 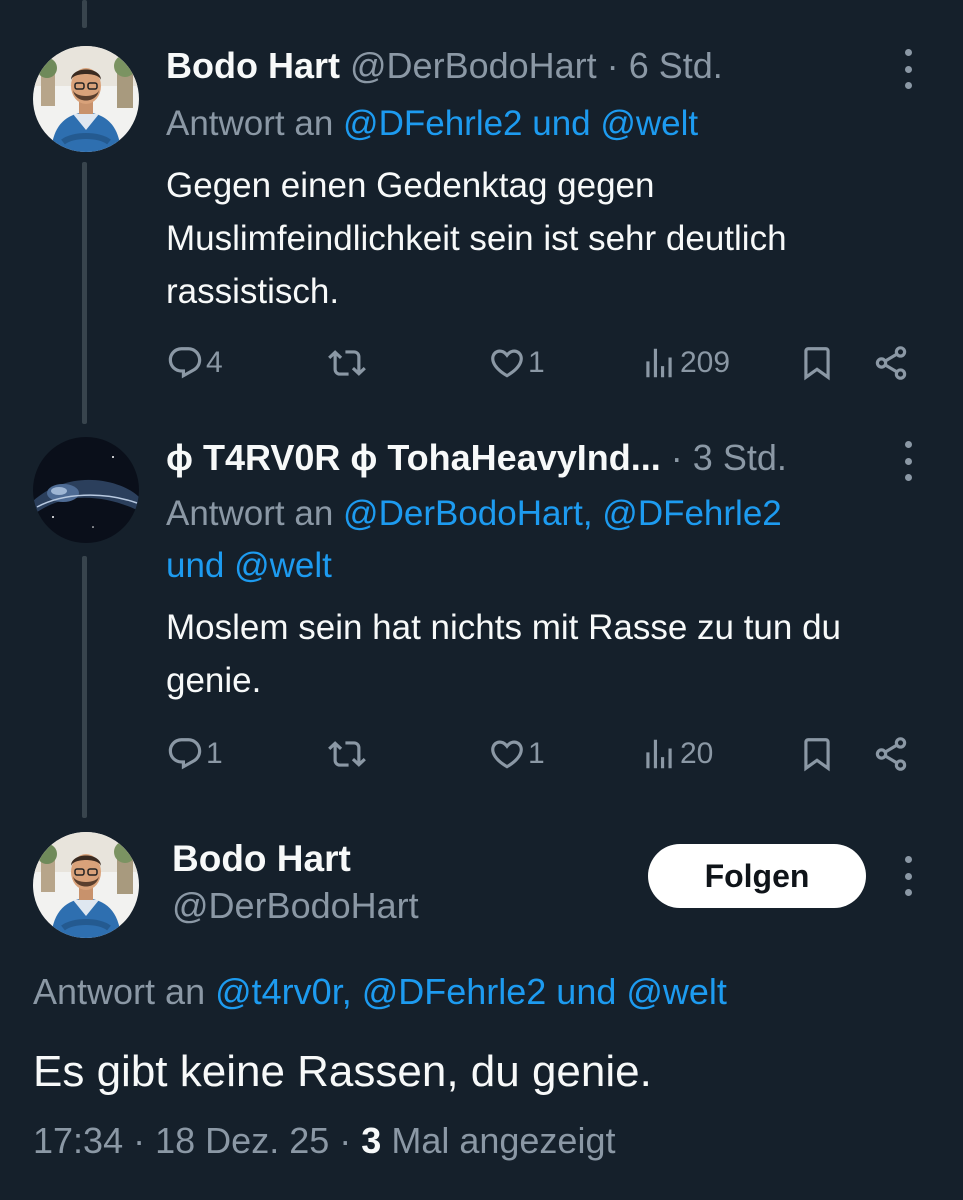 What do you see at coordinates (214, 362) in the screenshot?
I see `reply-count: 4` at bounding box center [214, 362].